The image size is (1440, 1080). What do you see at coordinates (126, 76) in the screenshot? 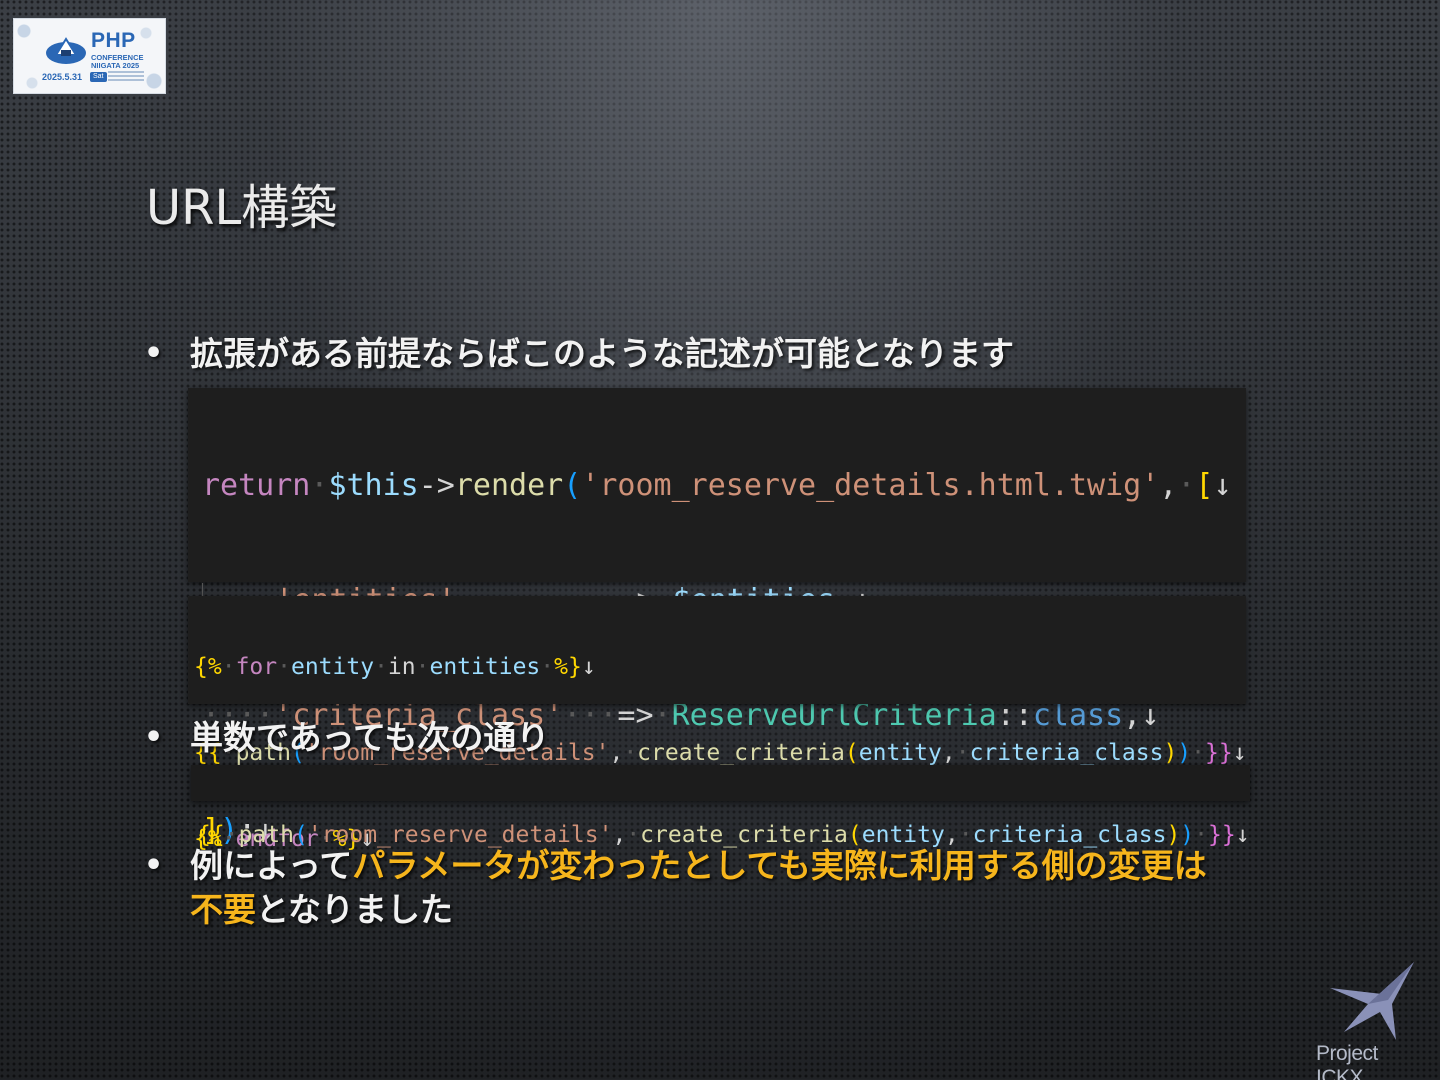
I see `logo-venue-text` at bounding box center [126, 76].